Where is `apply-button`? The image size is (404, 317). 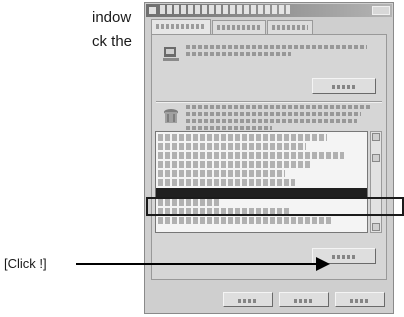 apply-button is located at coordinates (360, 299).